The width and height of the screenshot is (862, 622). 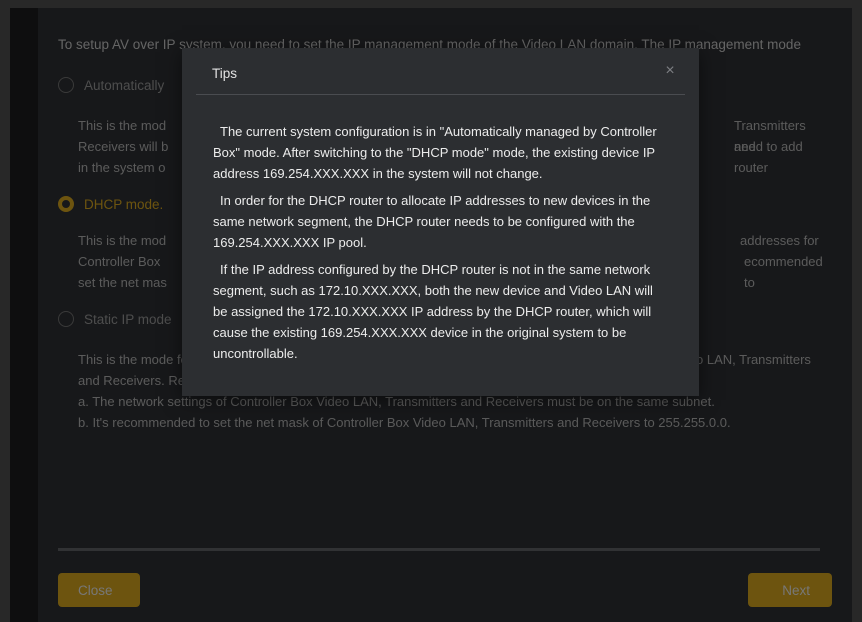 I want to click on dialog-title: Tips, so click(x=225, y=73).